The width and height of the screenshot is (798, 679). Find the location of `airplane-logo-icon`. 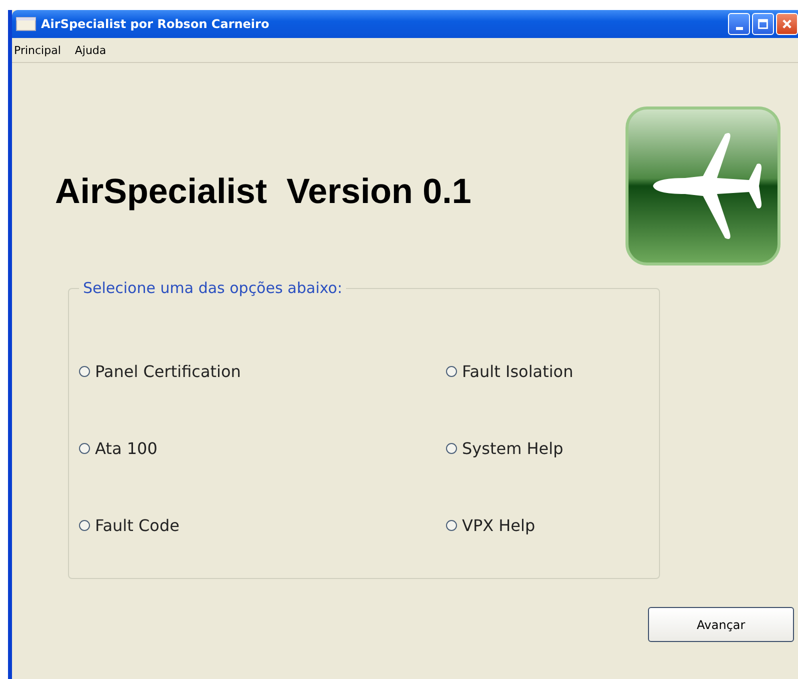

airplane-logo-icon is located at coordinates (703, 186).